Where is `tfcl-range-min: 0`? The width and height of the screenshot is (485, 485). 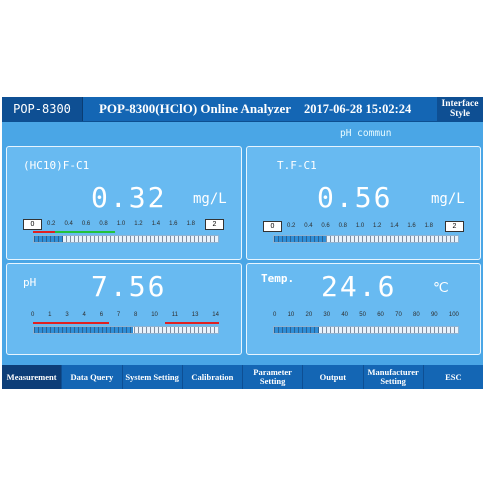
tfcl-range-min: 0 is located at coordinates (272, 226).